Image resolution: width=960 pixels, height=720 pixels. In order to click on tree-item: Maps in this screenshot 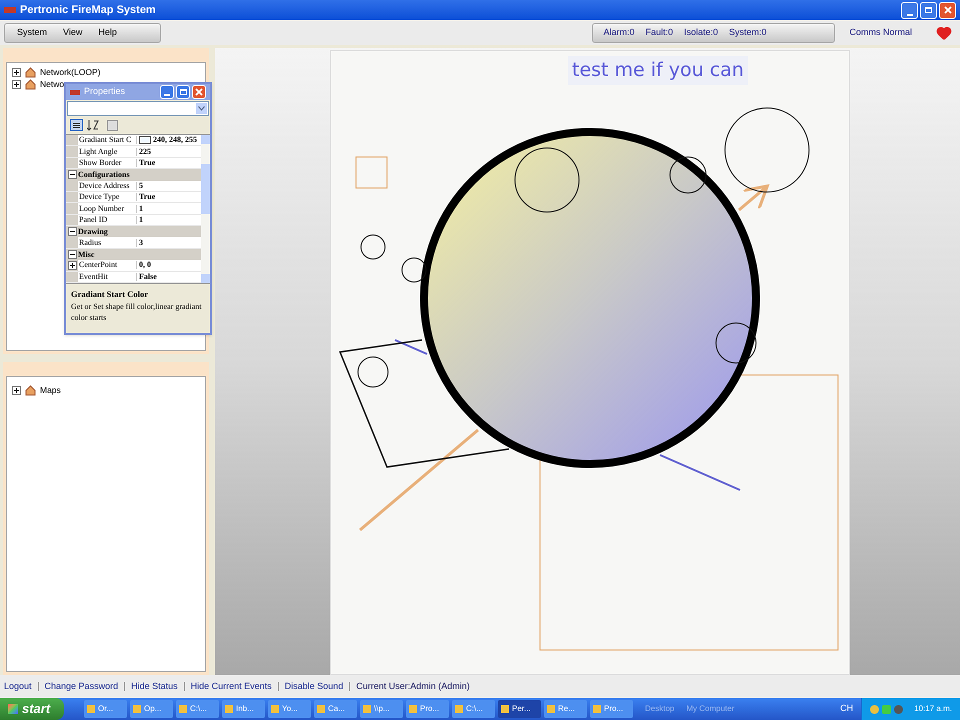, I will do `click(50, 390)`.